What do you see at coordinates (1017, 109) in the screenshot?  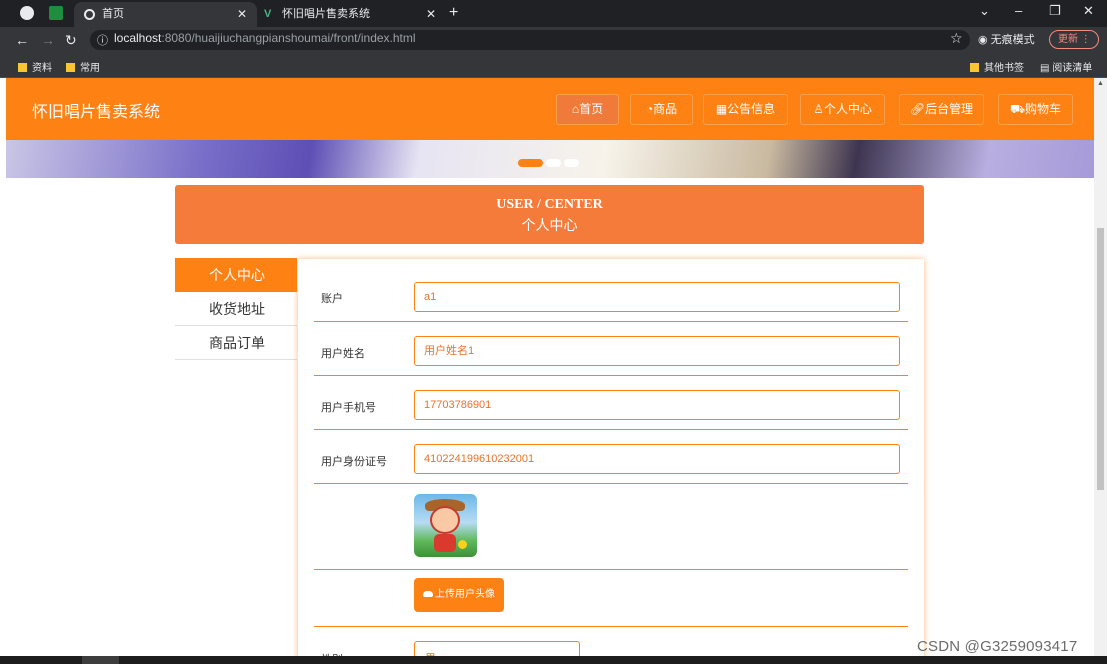 I see `cart-icon: ⛟` at bounding box center [1017, 109].